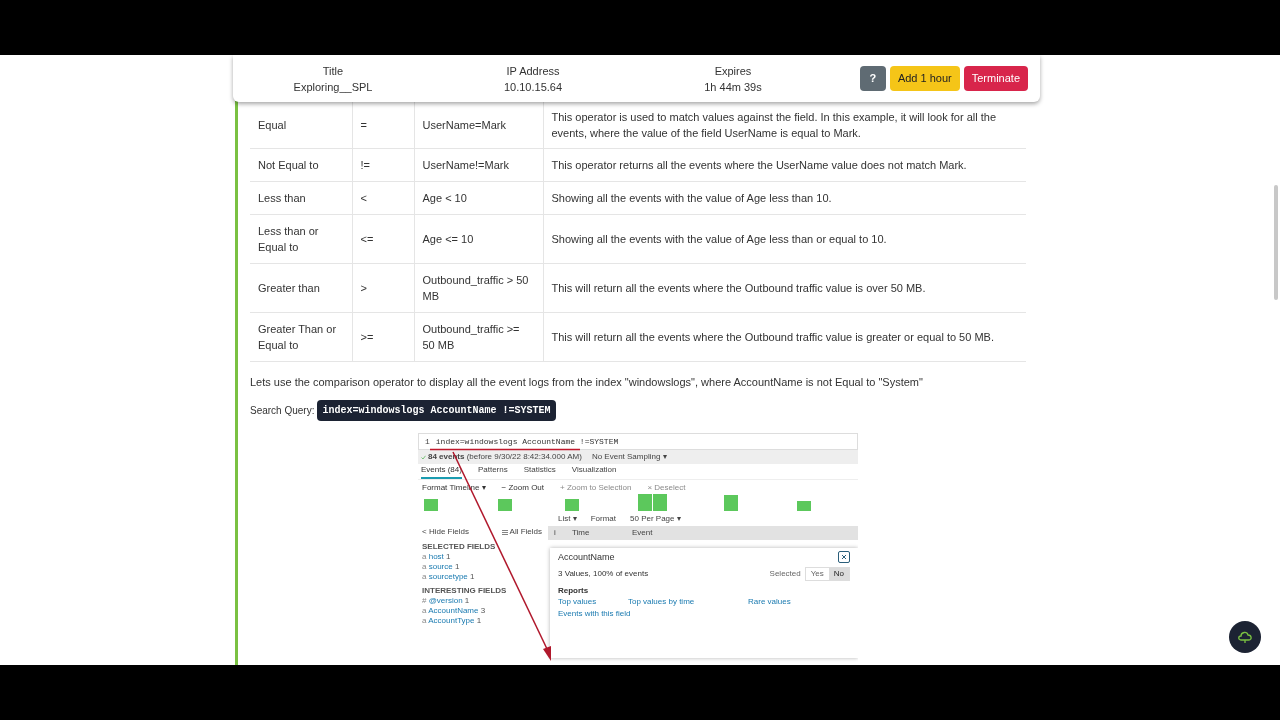 The width and height of the screenshot is (1280, 720). I want to click on field-label: Expires, so click(733, 71).